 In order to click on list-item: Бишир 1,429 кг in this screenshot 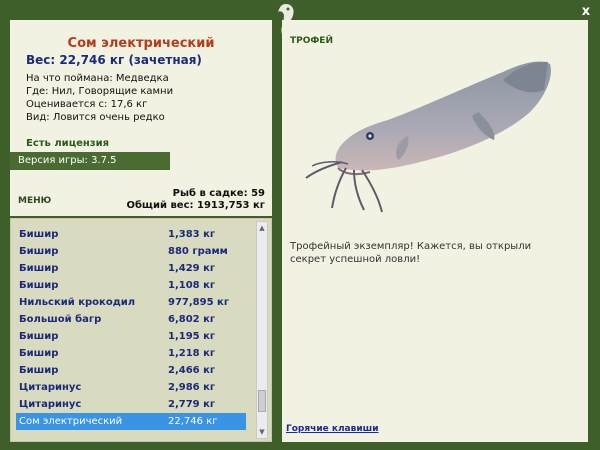, I will do `click(131, 268)`.